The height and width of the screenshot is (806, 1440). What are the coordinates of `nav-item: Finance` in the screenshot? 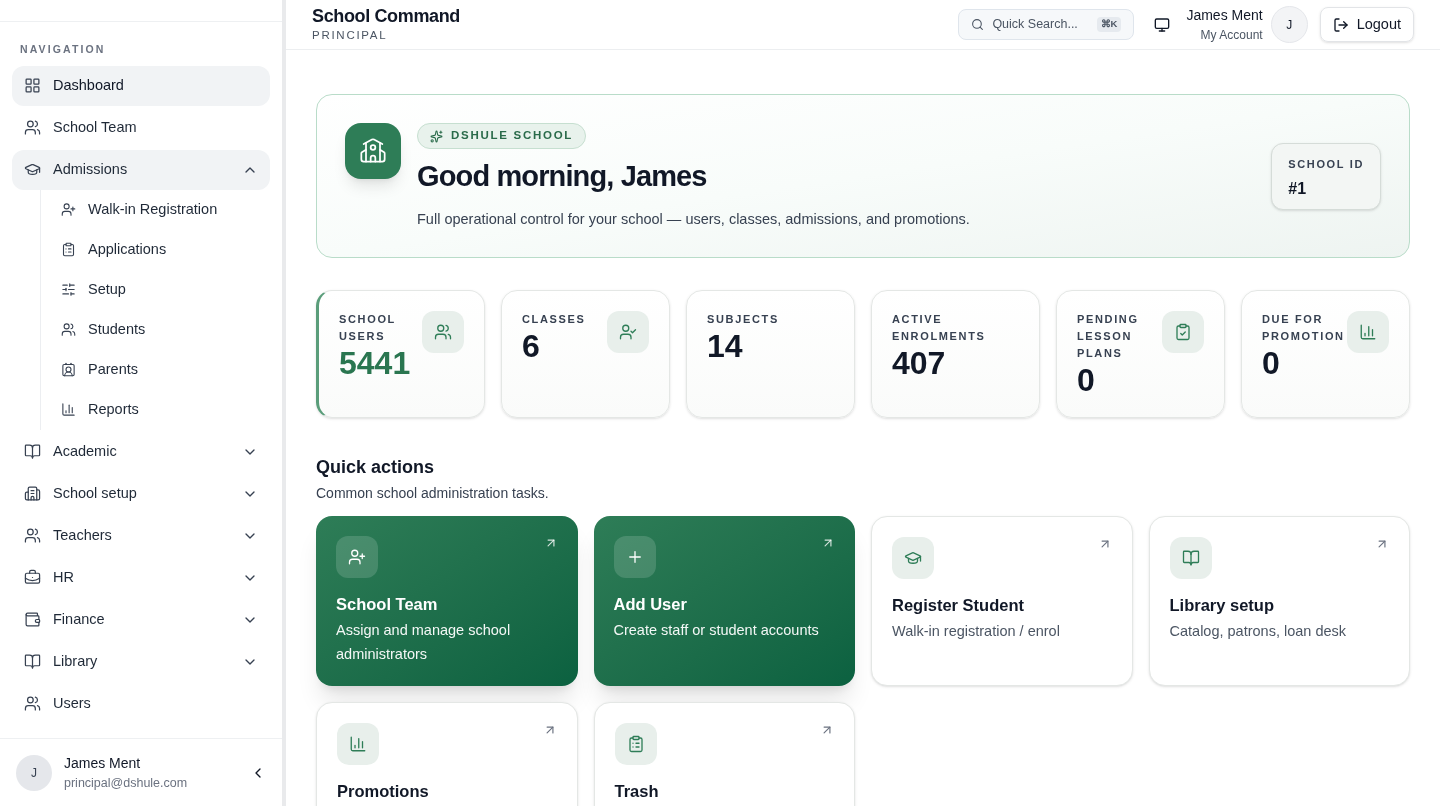 It's located at (141, 619).